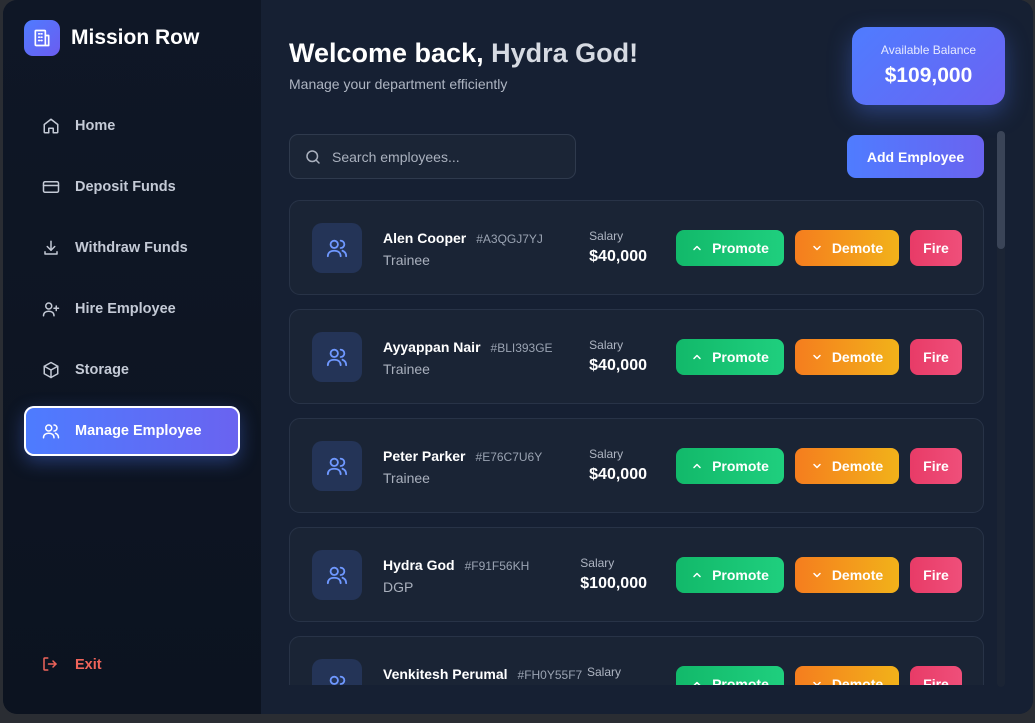  I want to click on salary-block: Salary, so click(604, 674).